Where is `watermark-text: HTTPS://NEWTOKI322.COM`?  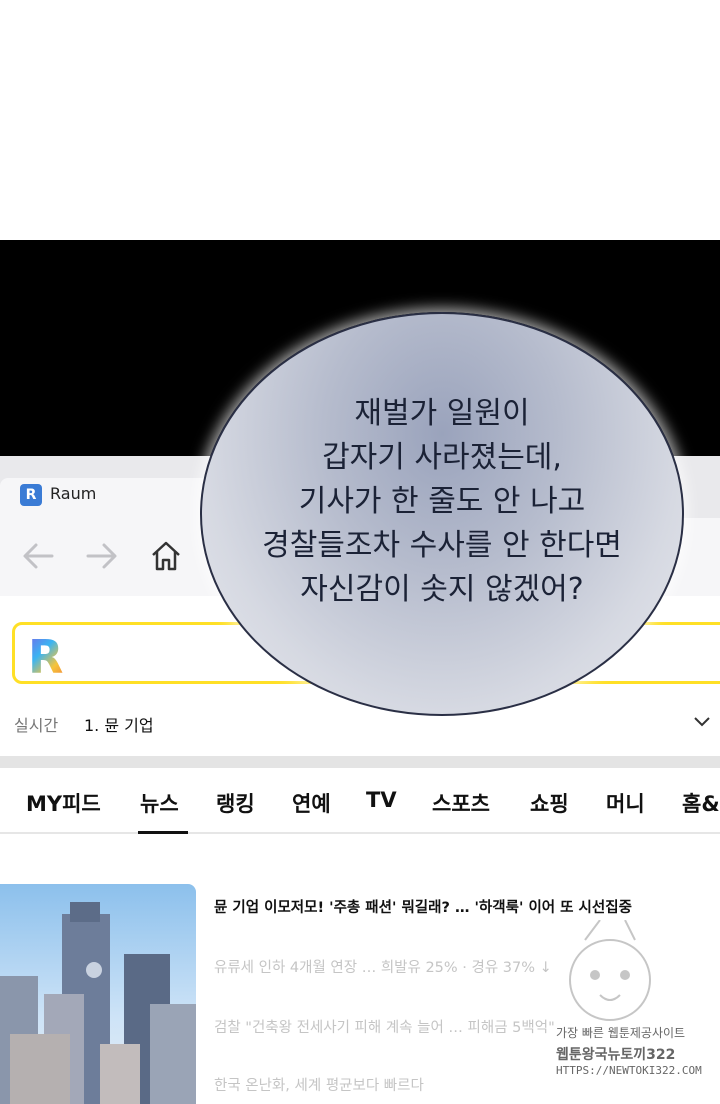
watermark-text: HTTPS://NEWTOKI322.COM is located at coordinates (629, 1070).